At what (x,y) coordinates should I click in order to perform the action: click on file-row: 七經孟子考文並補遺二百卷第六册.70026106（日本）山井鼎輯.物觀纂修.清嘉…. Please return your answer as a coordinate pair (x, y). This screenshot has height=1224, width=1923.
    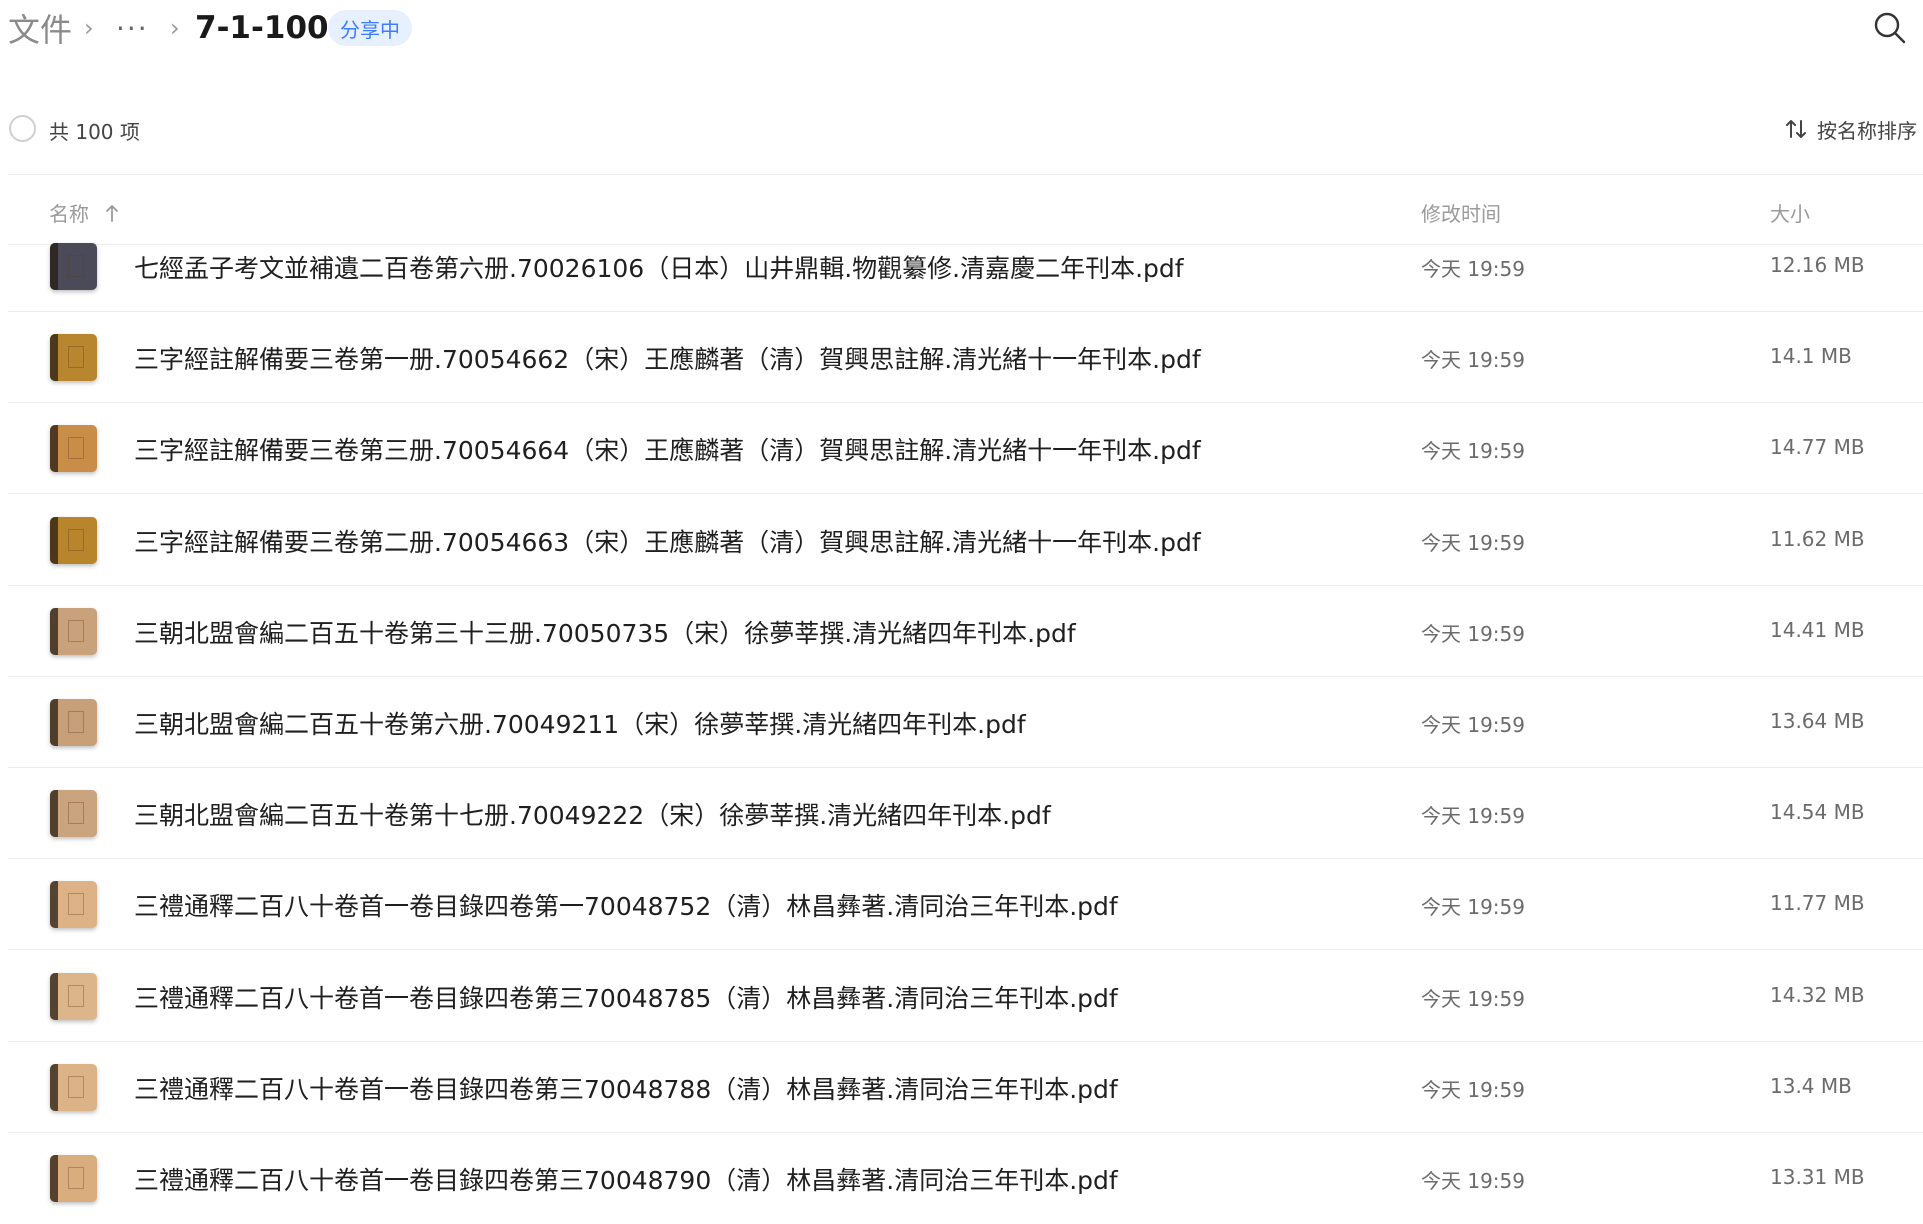
    Looking at the image, I should click on (961, 266).